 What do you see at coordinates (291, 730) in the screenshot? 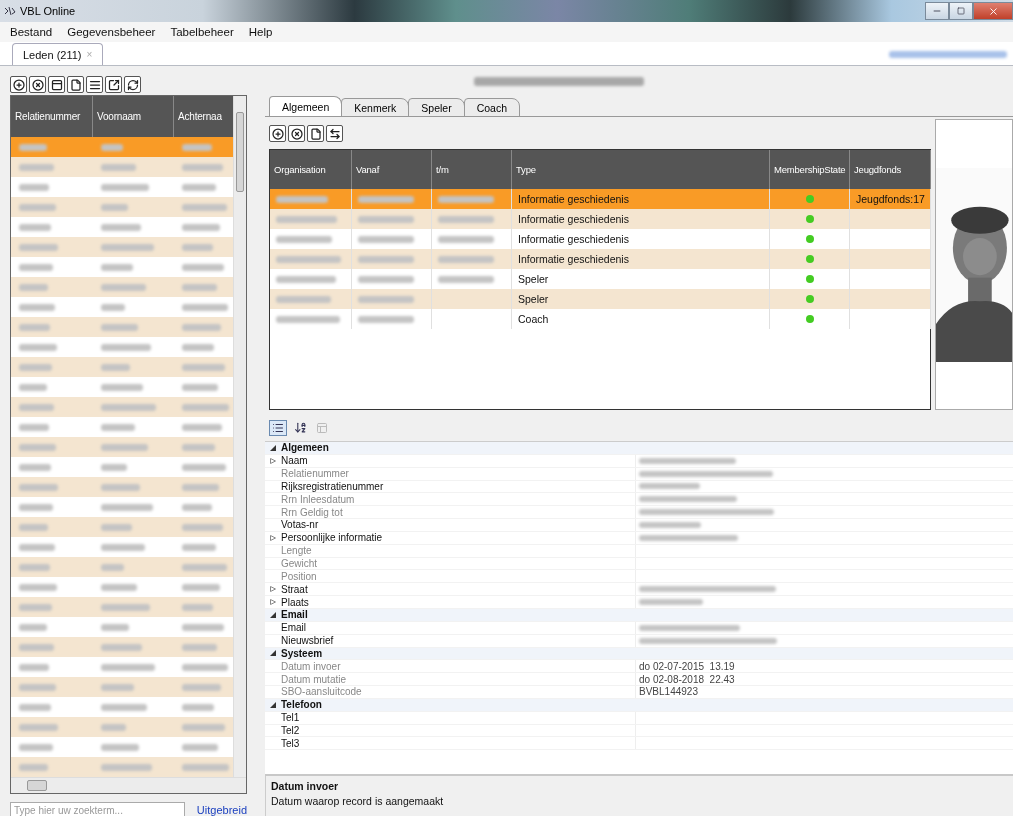
I see `property-label: Tel2` at bounding box center [291, 730].